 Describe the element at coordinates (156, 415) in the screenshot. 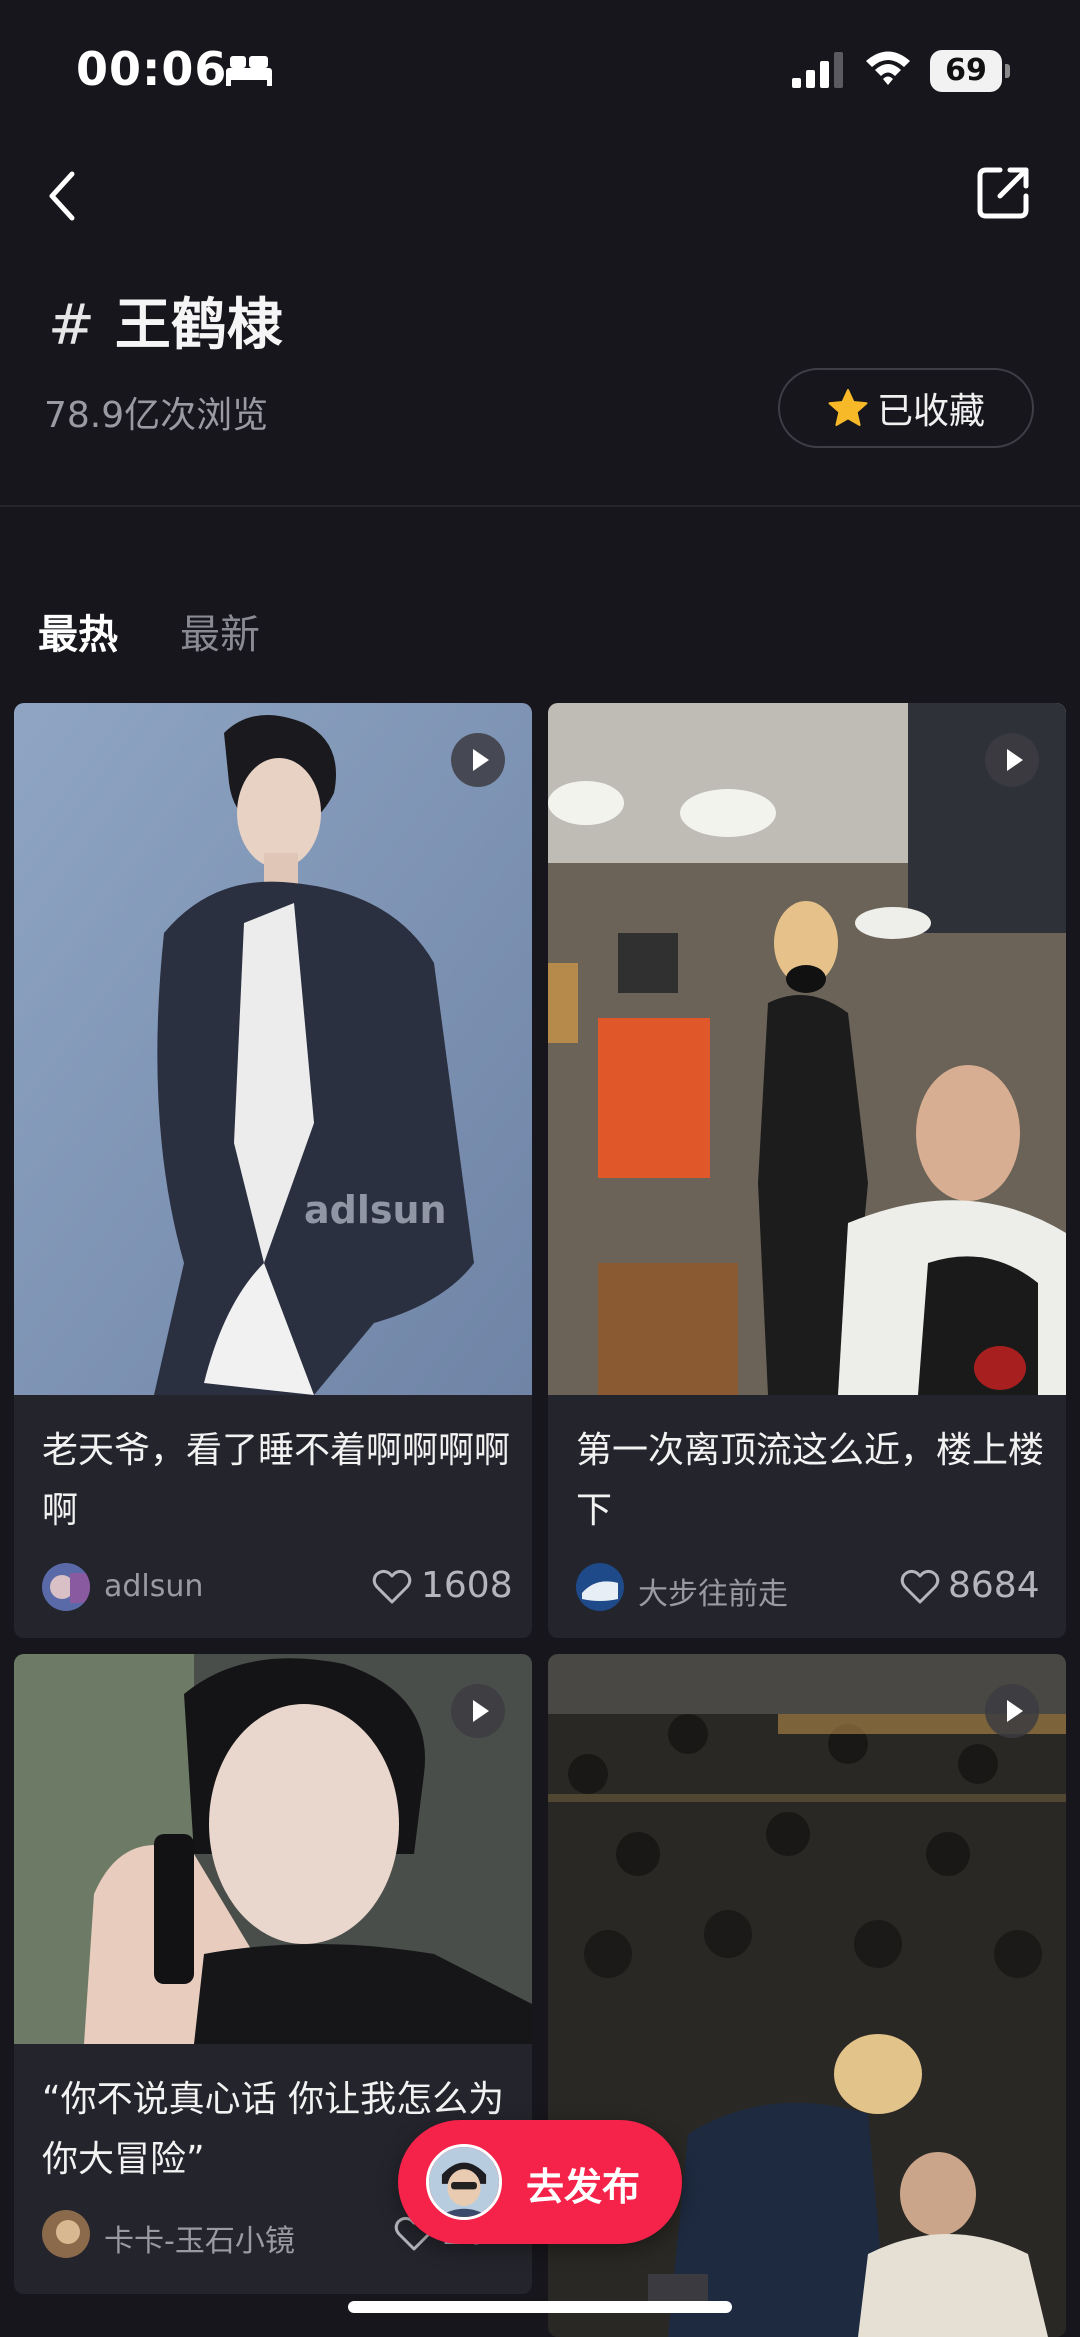

I see `view-count: 78.9亿次浏览` at that location.